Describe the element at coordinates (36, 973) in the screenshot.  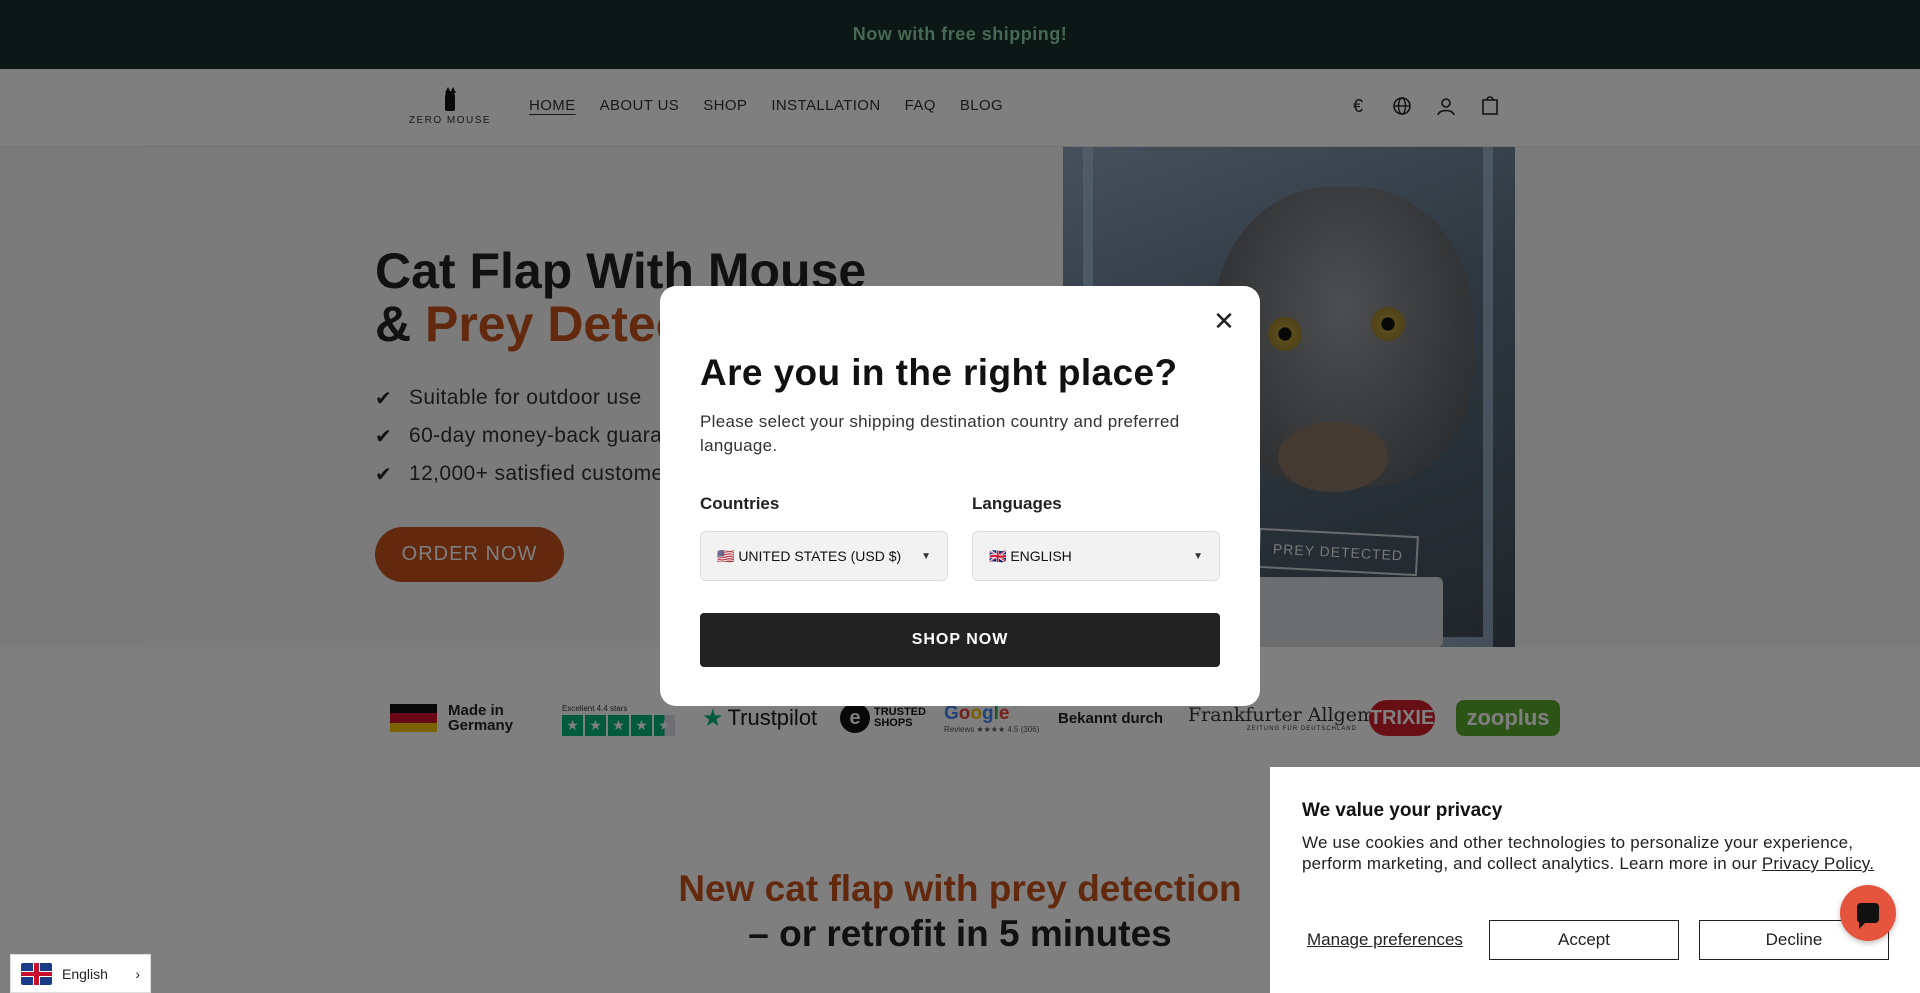
I see `uk-flag-icon` at that location.